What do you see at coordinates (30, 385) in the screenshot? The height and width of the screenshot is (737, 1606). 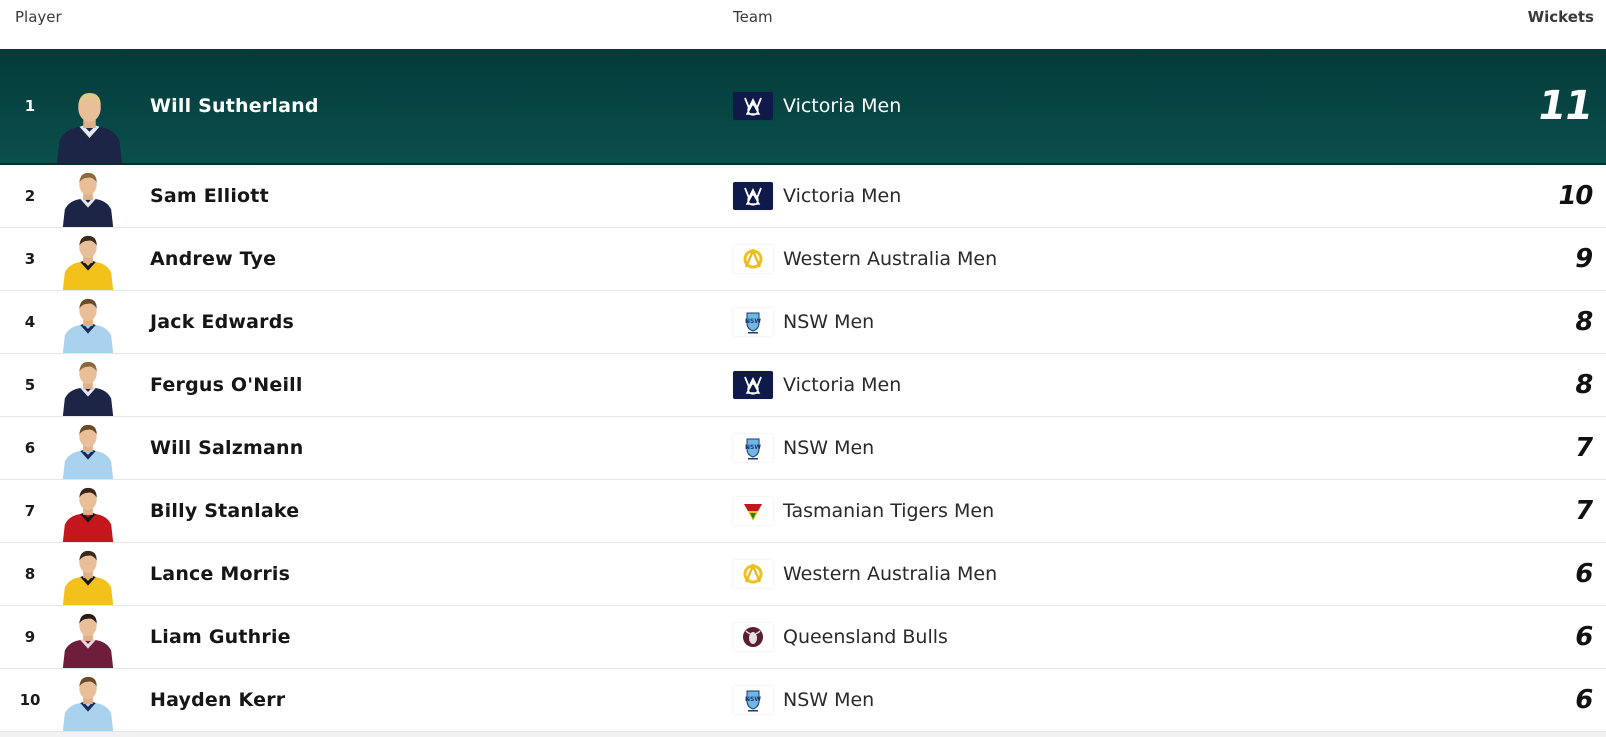 I see `player-rank: 5` at bounding box center [30, 385].